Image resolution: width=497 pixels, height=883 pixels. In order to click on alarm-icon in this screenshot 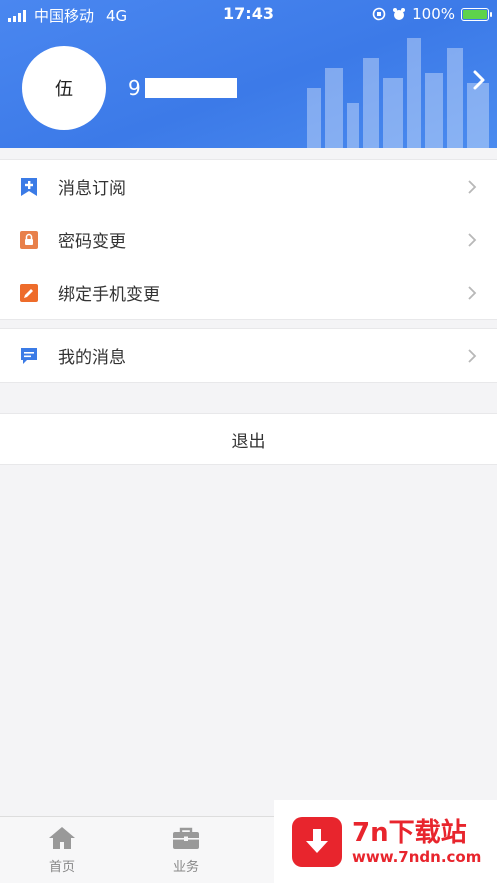, I will do `click(399, 14)`.